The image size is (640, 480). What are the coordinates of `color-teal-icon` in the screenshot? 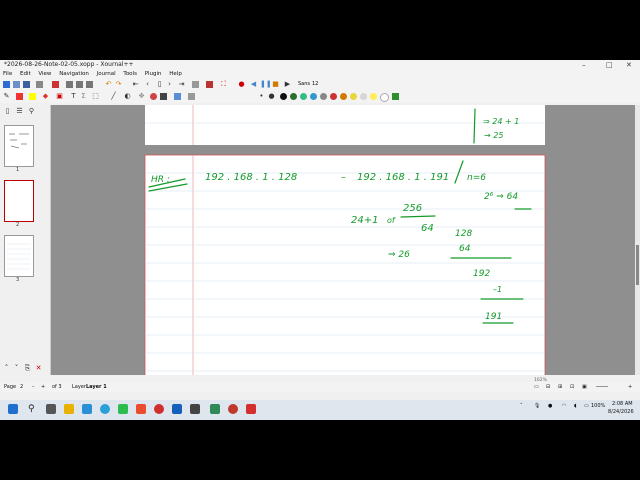 It's located at (303, 96).